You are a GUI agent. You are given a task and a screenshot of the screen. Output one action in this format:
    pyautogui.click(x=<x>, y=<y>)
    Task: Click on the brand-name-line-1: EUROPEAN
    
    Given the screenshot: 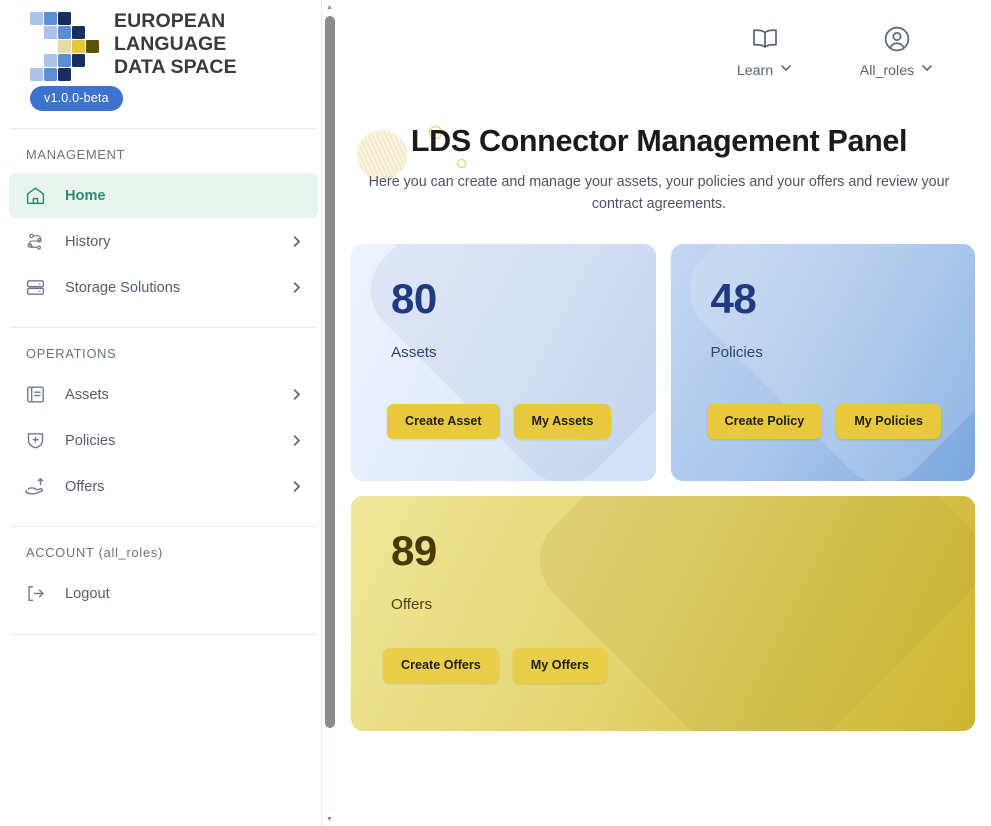 What is the action you would take?
    pyautogui.click(x=170, y=20)
    